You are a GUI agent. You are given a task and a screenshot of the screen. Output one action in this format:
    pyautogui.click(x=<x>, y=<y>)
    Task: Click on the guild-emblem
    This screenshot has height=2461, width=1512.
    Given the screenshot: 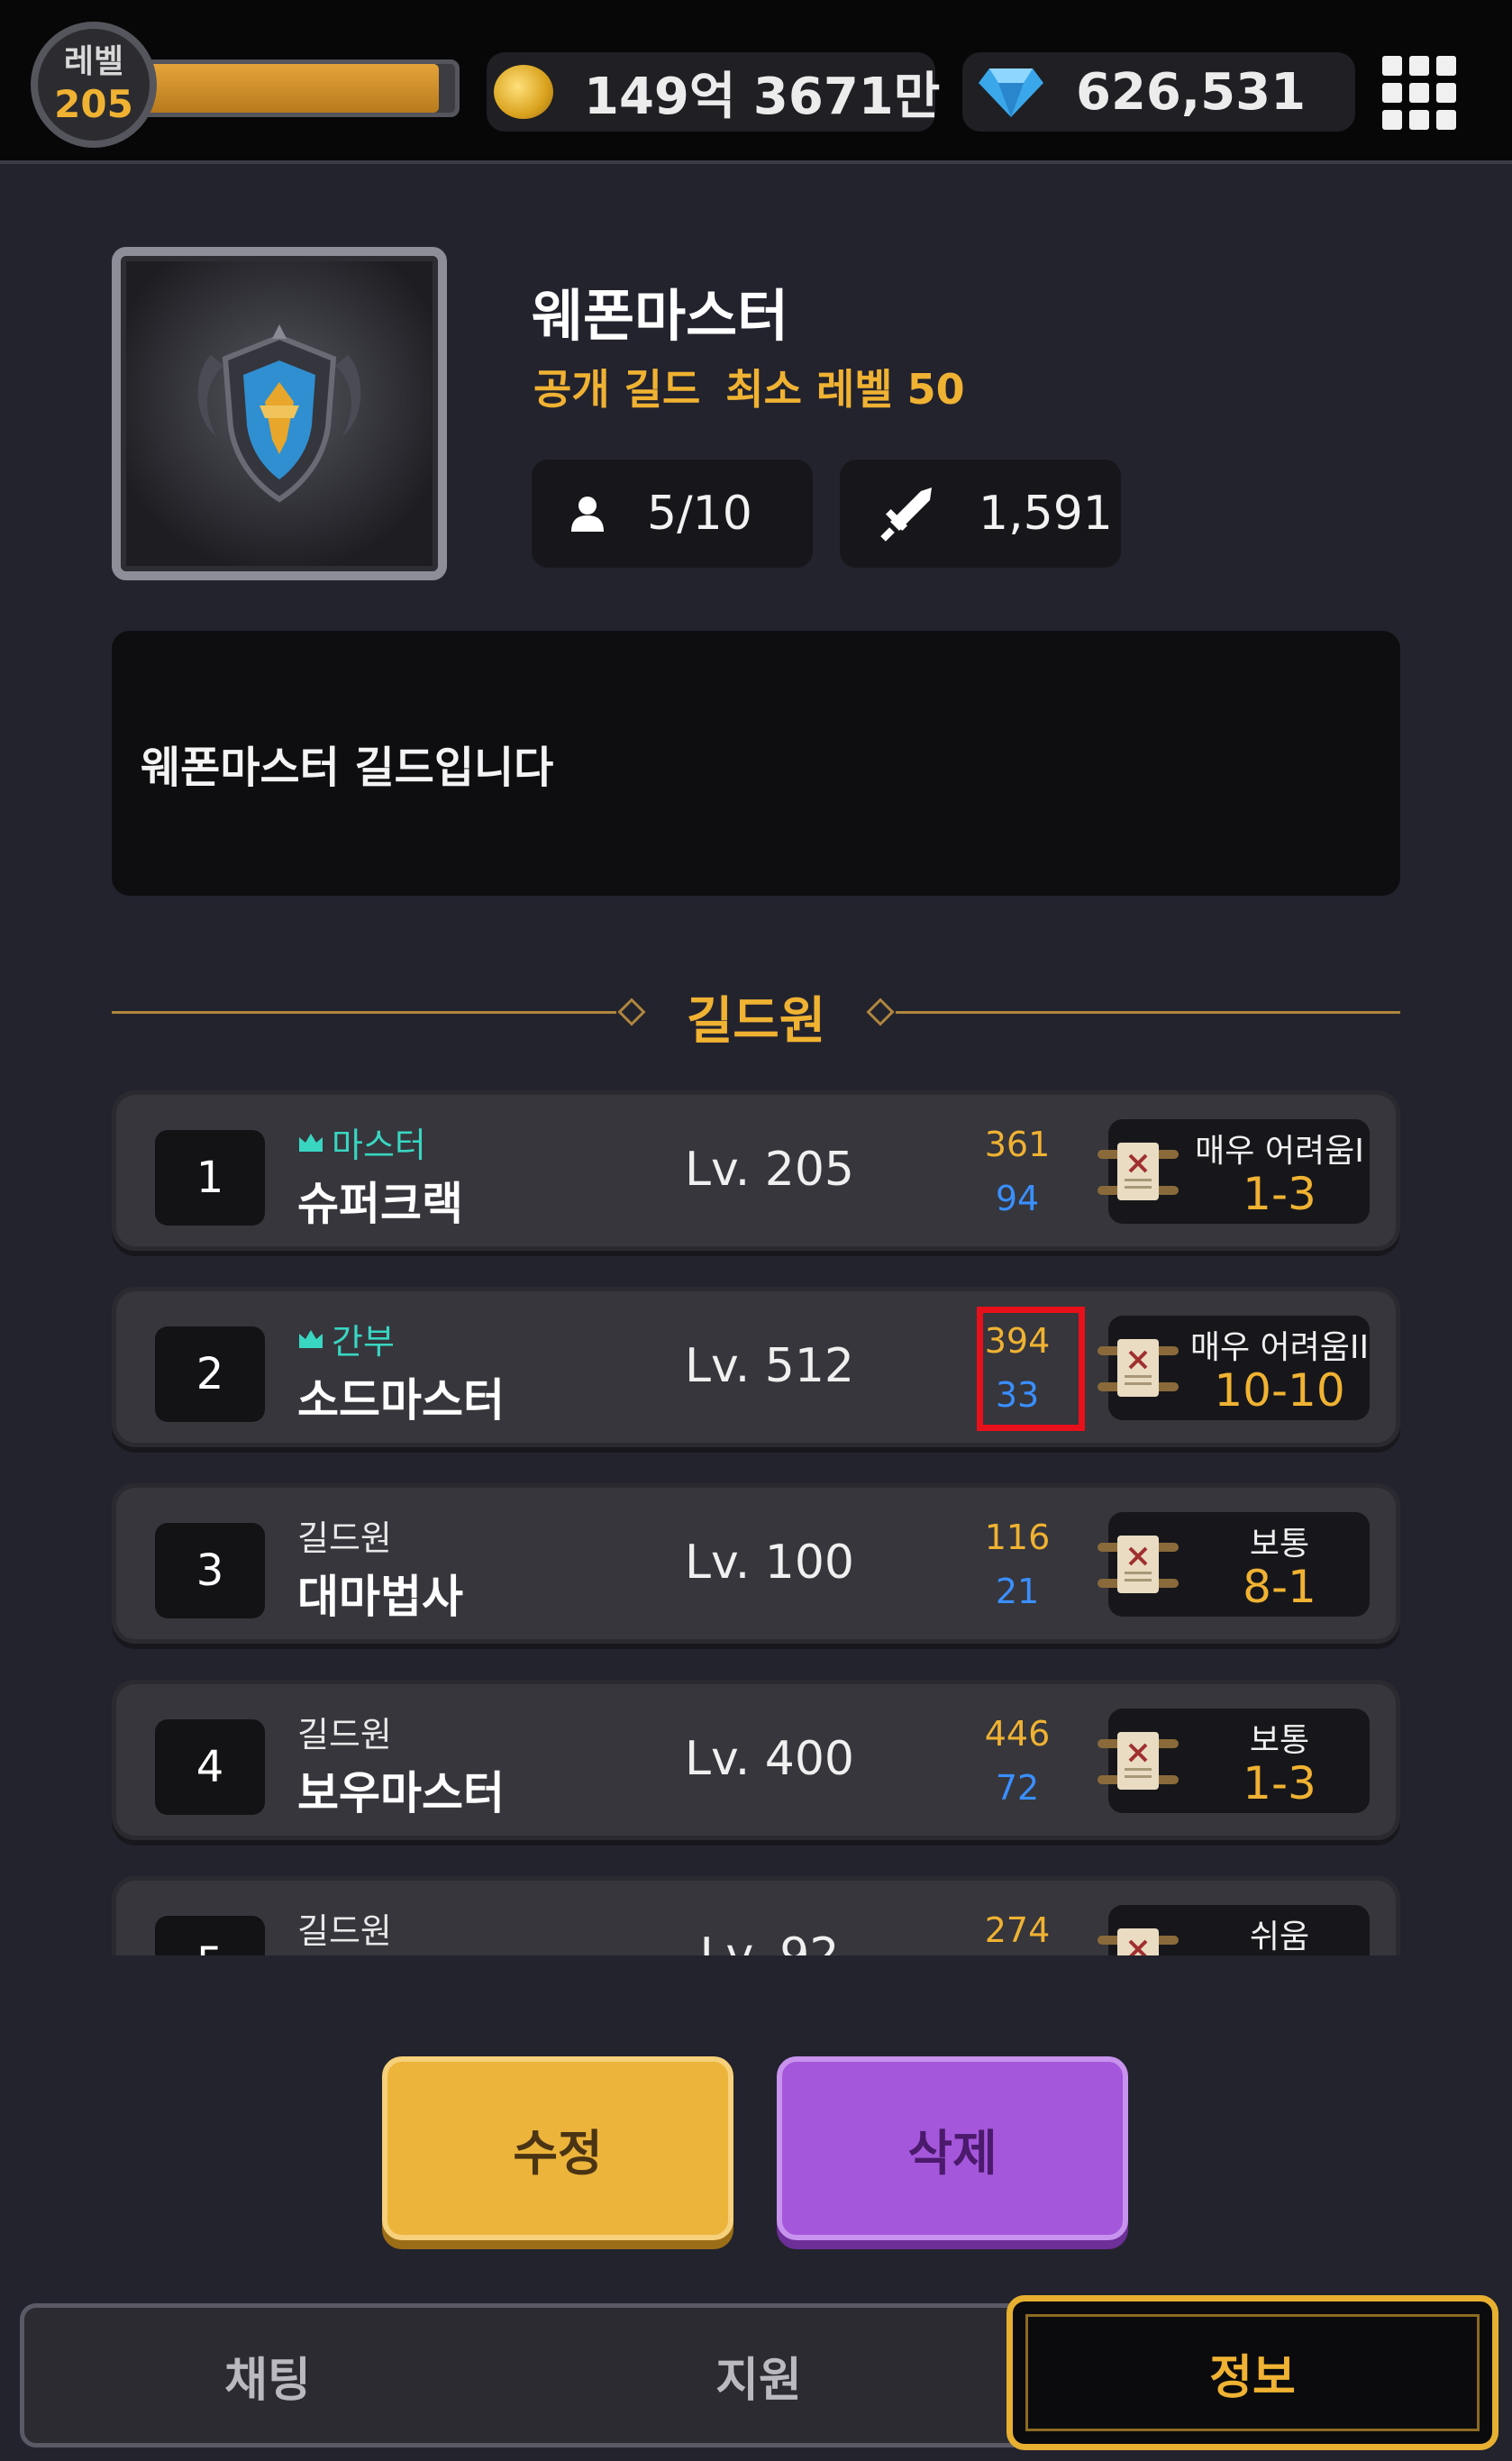 What is the action you would take?
    pyautogui.click(x=279, y=414)
    